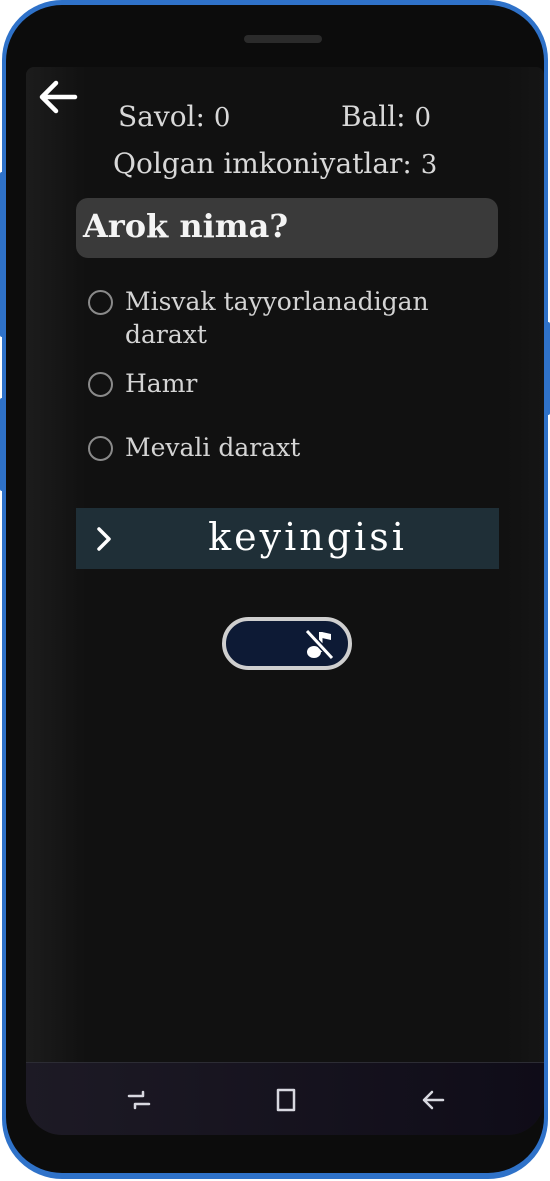  Describe the element at coordinates (547, 368) in the screenshot. I see `power-key` at that location.